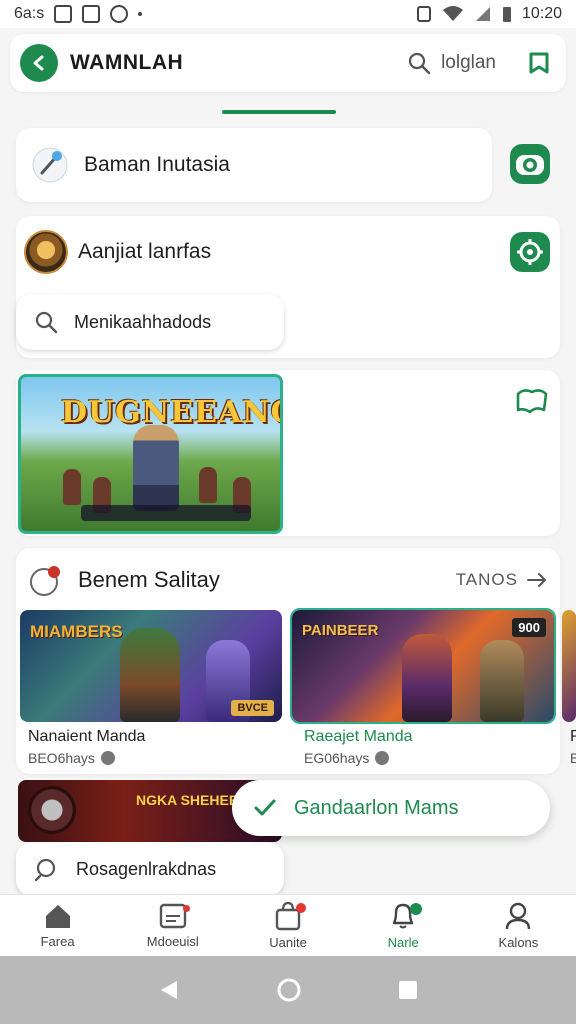 This screenshot has width=576, height=1024. What do you see at coordinates (63, 14) in the screenshot?
I see `image-icon` at bounding box center [63, 14].